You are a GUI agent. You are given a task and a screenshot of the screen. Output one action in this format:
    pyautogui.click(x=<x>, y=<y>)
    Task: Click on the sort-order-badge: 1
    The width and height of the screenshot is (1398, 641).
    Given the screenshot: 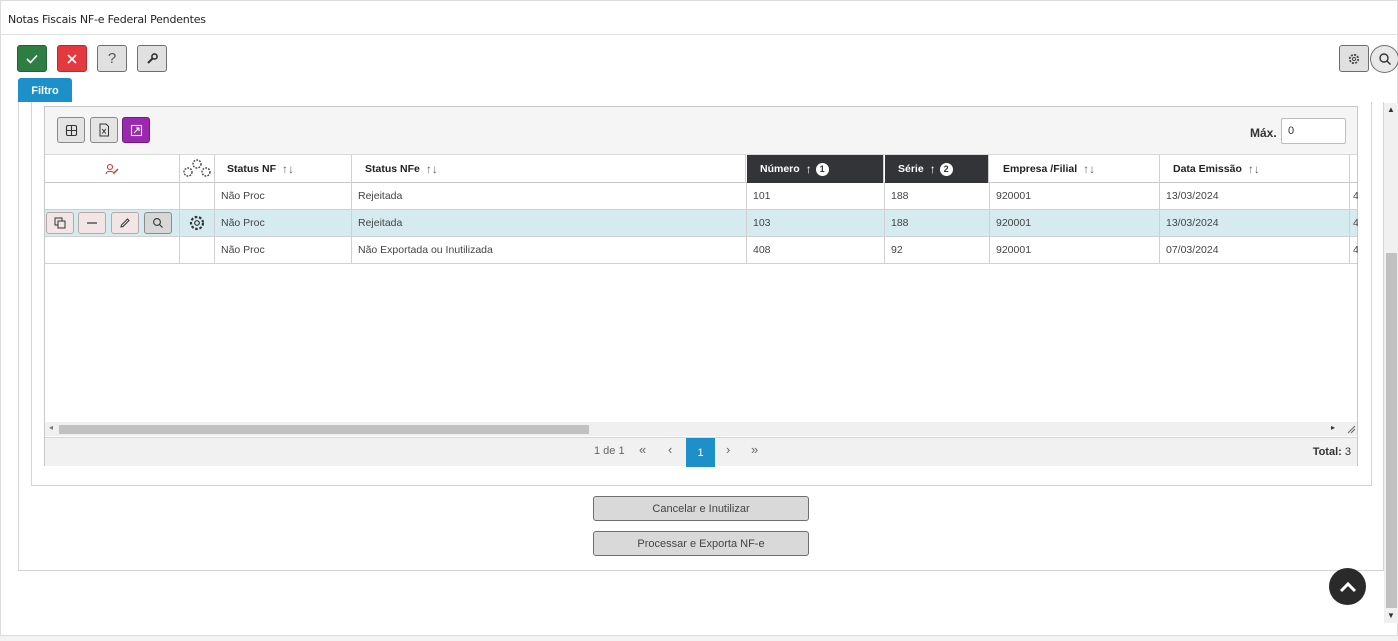 What is the action you would take?
    pyautogui.click(x=822, y=169)
    